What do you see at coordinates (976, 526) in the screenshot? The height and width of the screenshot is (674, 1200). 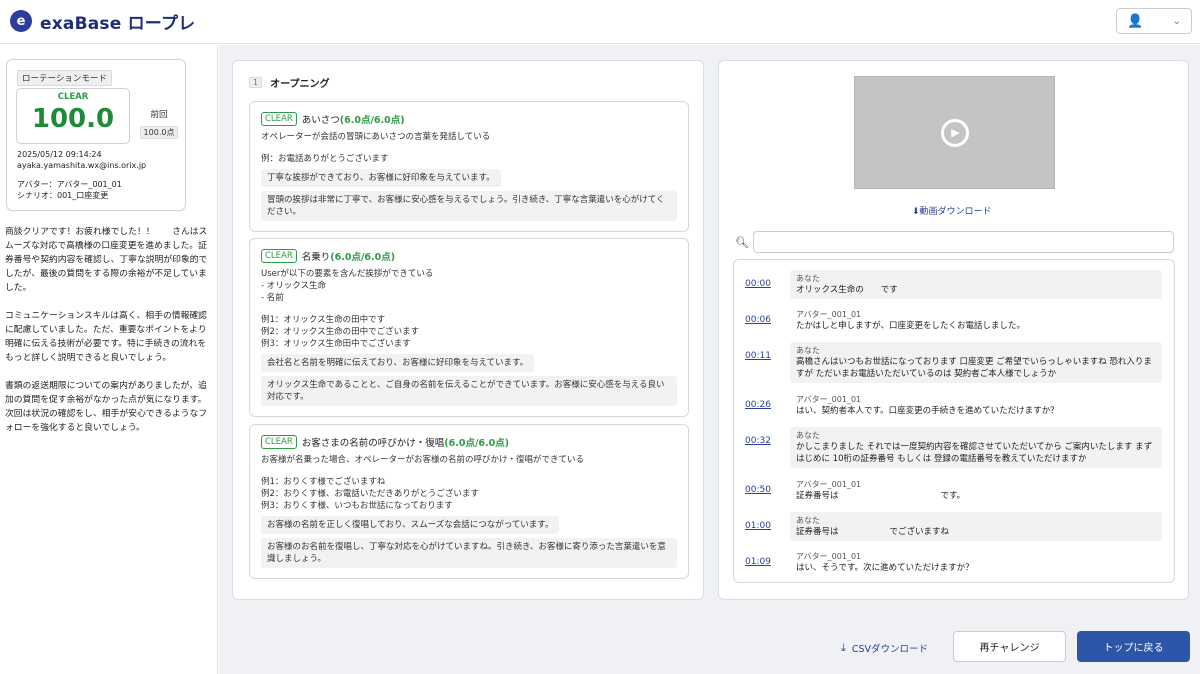 I see `message-bubble: あなた 証券番号は でございますね` at bounding box center [976, 526].